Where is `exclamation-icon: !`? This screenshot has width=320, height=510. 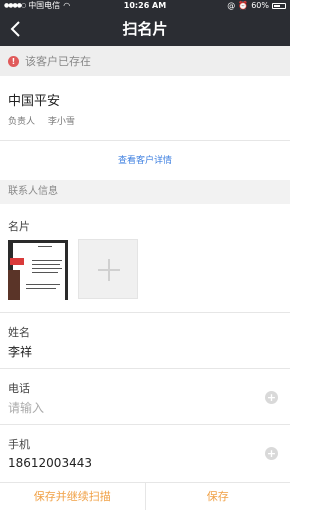
exclamation-icon: ! is located at coordinates (13, 61).